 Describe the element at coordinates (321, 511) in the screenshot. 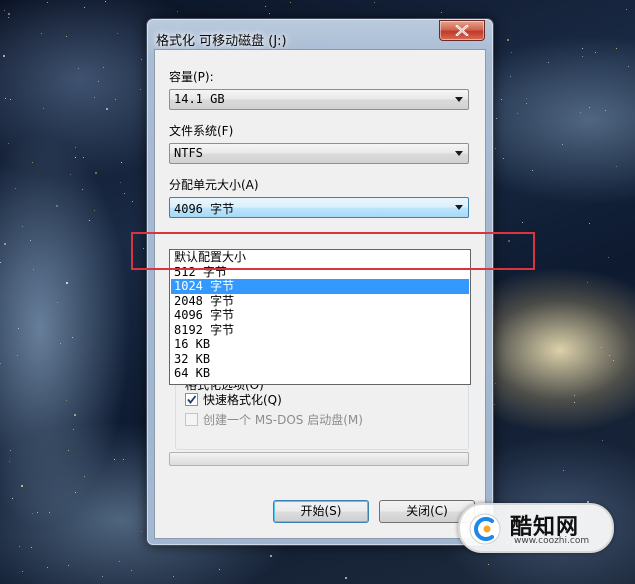

I see `start-button: 开始(S)` at that location.